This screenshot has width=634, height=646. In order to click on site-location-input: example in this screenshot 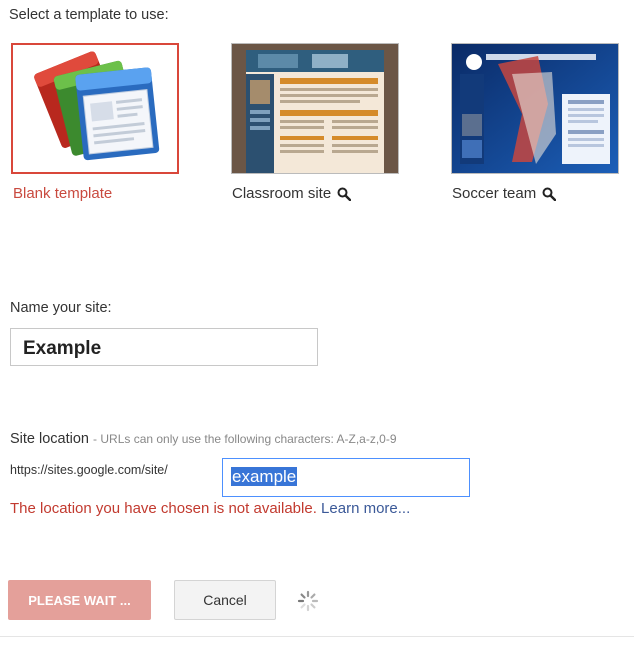, I will do `click(346, 477)`.